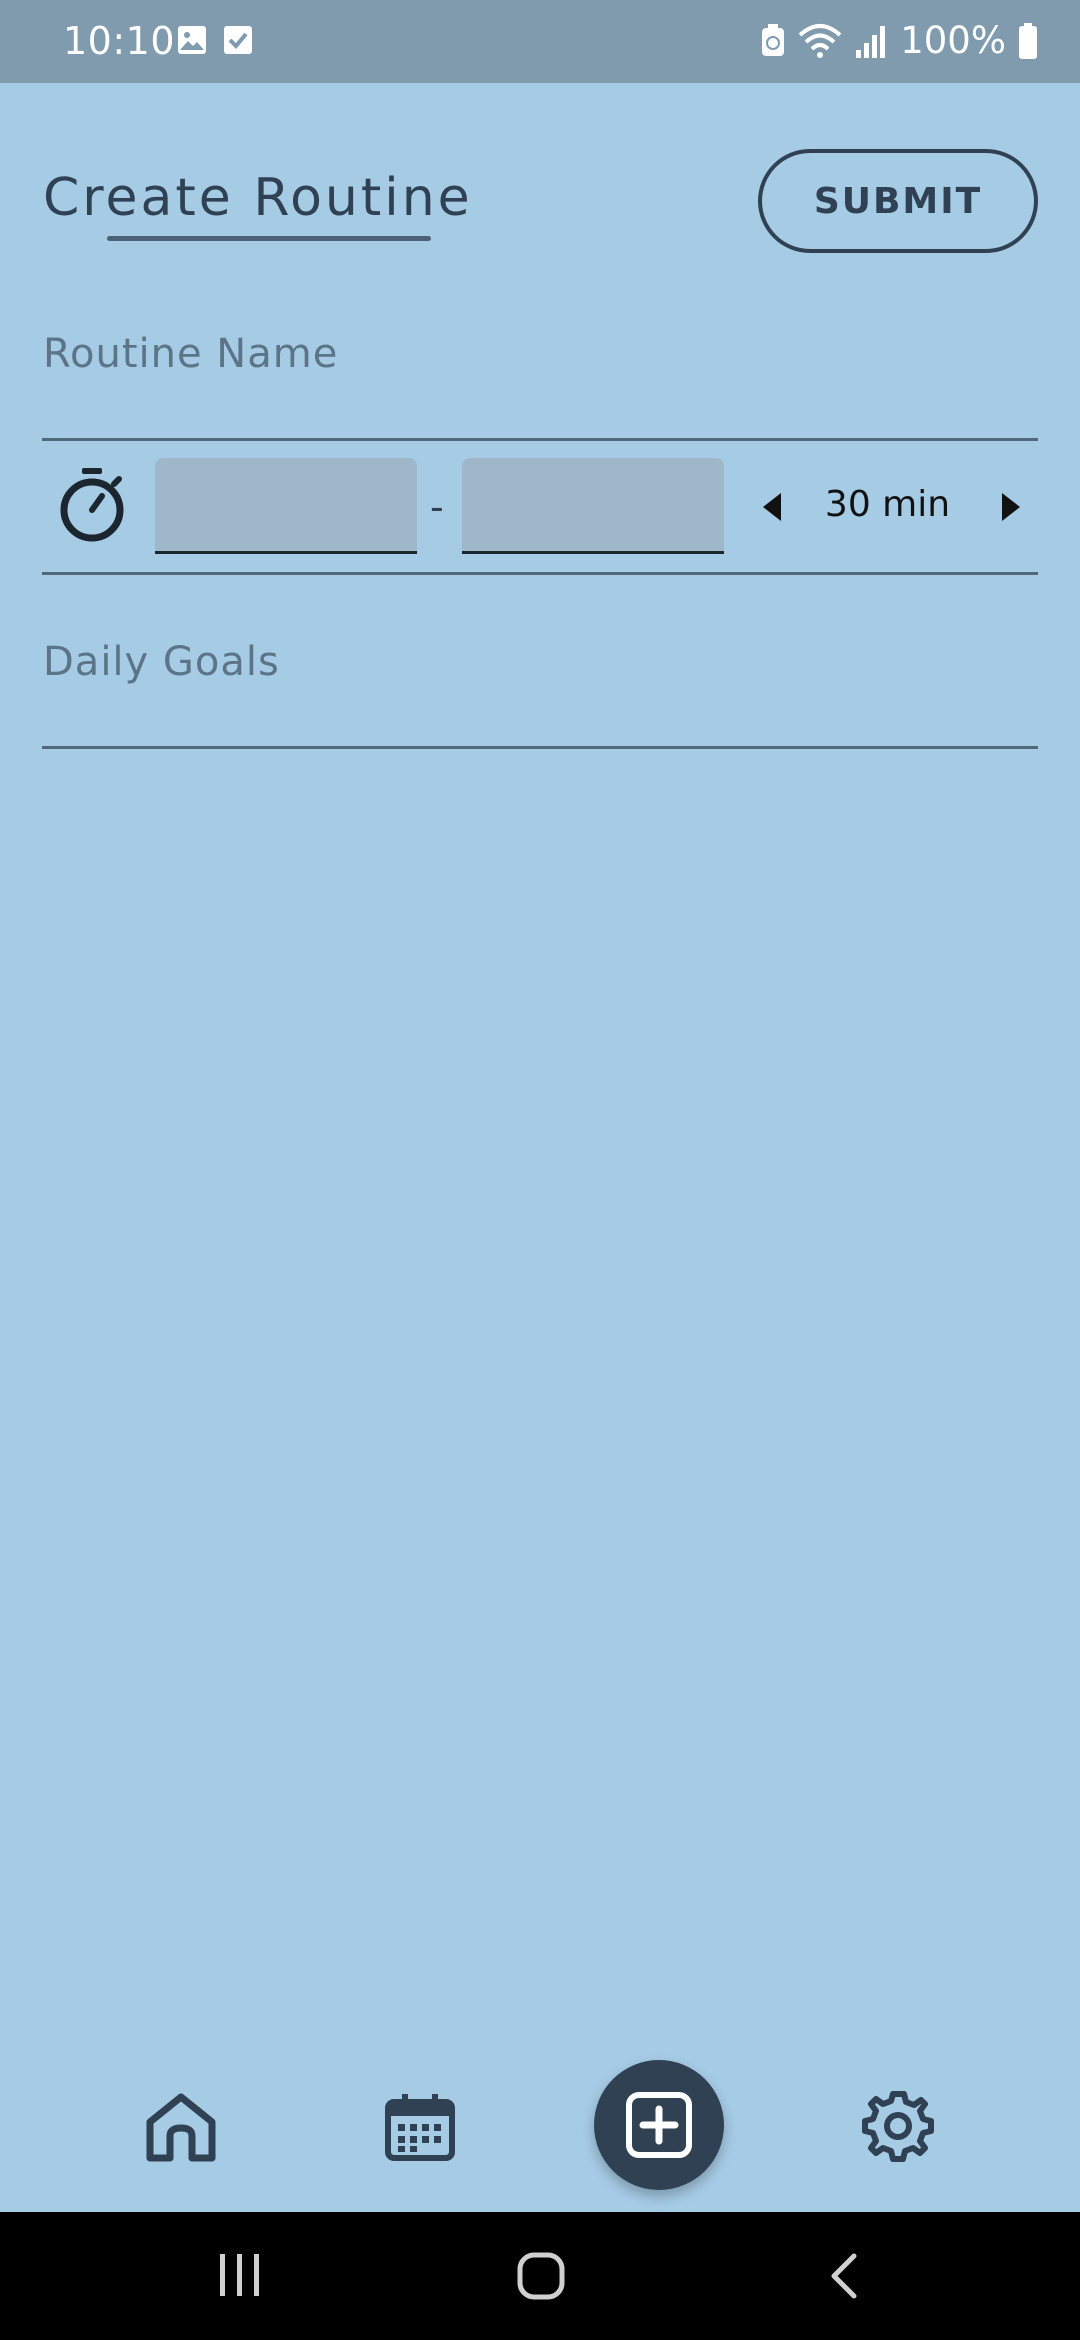 Image resolution: width=1080 pixels, height=2340 pixels. I want to click on settings-icon, so click(898, 2126).